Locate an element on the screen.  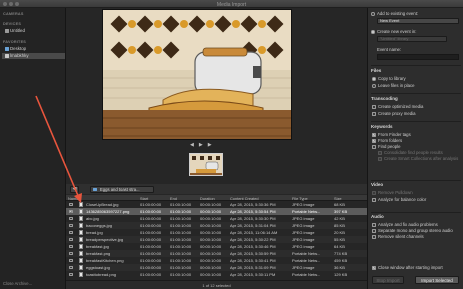
remove-silent-checkbox is located at coordinates (374, 237).